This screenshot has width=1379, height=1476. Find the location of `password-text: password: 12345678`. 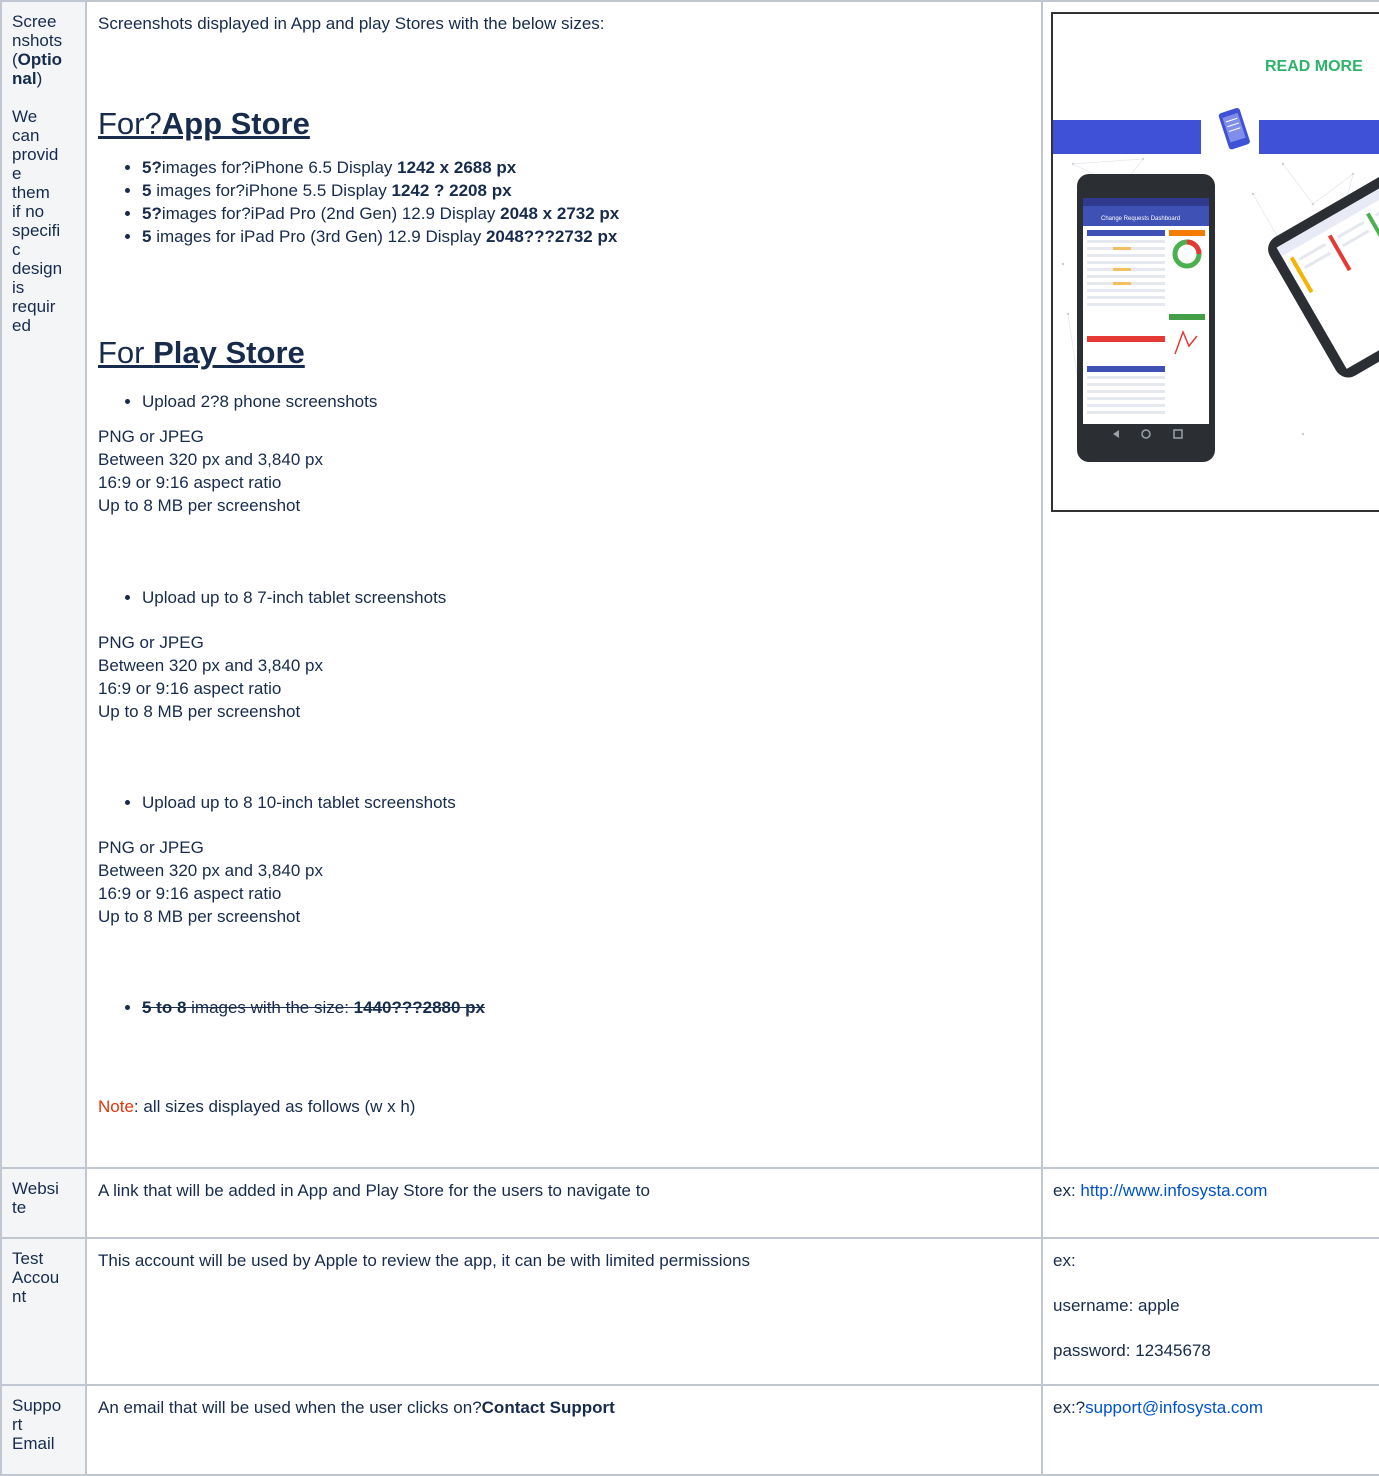

password-text: password: 12345678 is located at coordinates (1132, 1350).